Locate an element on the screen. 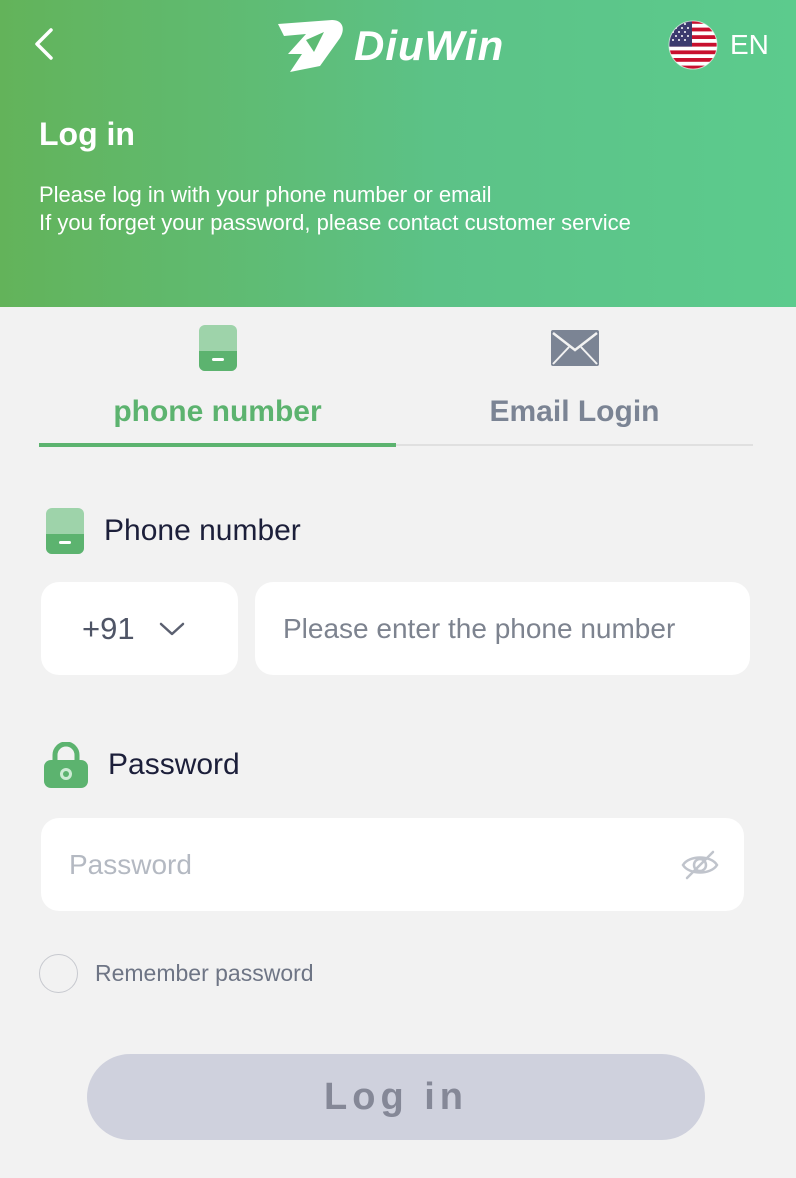  phone-number-field is located at coordinates (502, 628).